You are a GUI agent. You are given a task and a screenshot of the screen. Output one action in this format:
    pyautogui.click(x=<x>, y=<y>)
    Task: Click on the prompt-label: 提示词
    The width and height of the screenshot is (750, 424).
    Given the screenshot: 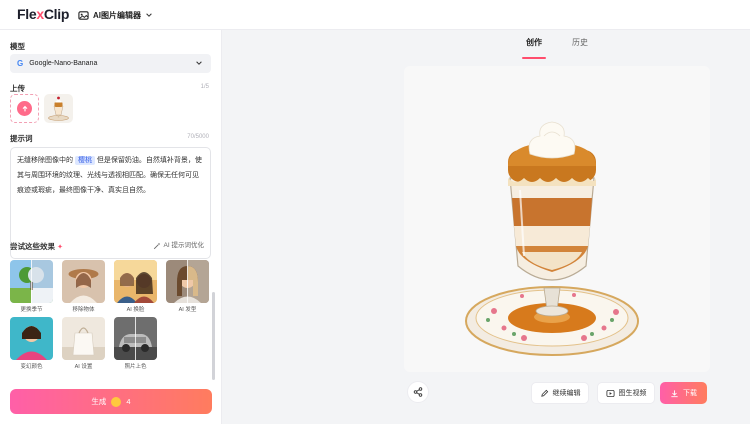 What is the action you would take?
    pyautogui.click(x=21, y=138)
    